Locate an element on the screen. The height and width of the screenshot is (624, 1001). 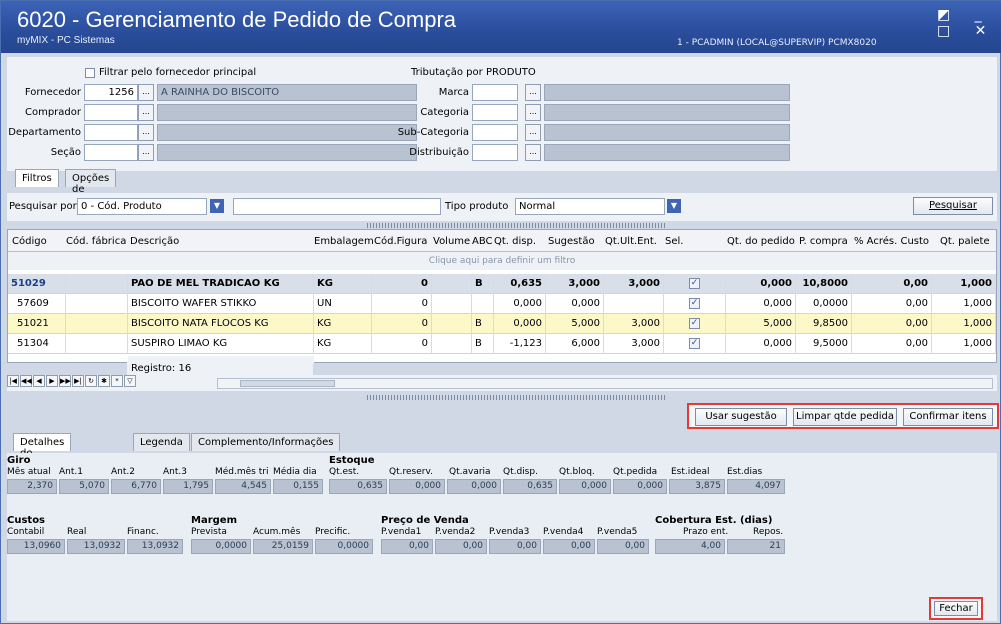
column-header: % Acrés. Custo is located at coordinates (891, 241).